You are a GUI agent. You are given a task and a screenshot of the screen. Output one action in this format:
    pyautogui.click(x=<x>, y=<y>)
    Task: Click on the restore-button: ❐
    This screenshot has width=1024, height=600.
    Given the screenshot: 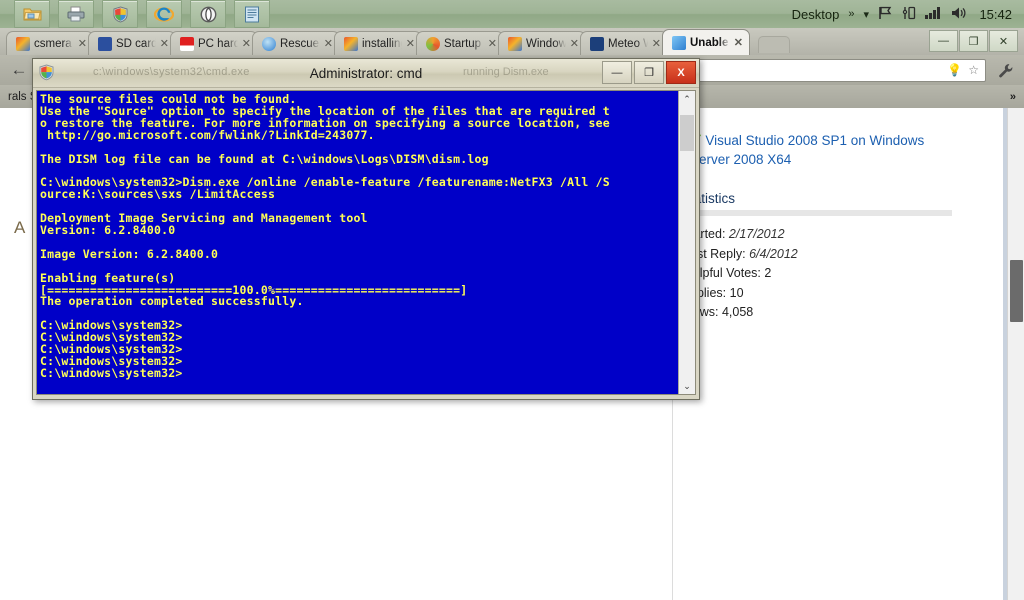 What is the action you would take?
    pyautogui.click(x=973, y=41)
    